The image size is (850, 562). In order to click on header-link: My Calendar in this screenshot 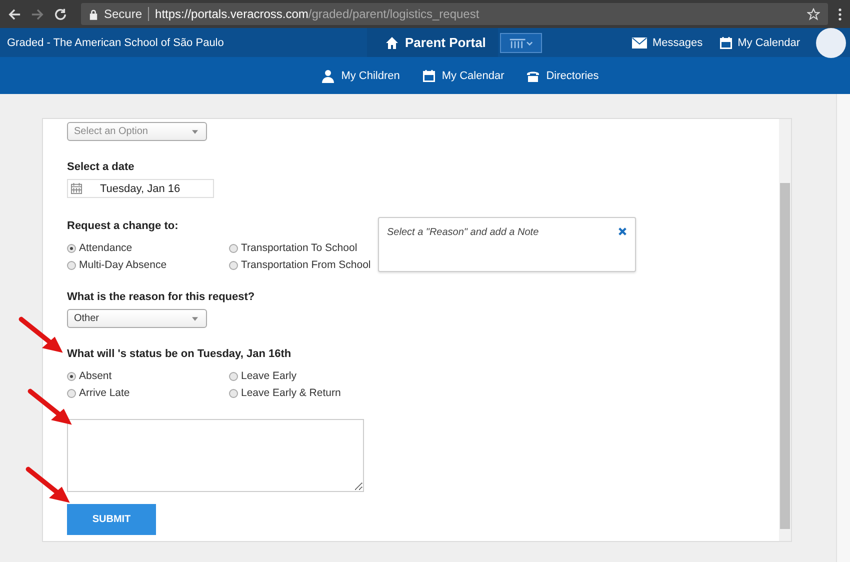, I will do `click(759, 43)`.